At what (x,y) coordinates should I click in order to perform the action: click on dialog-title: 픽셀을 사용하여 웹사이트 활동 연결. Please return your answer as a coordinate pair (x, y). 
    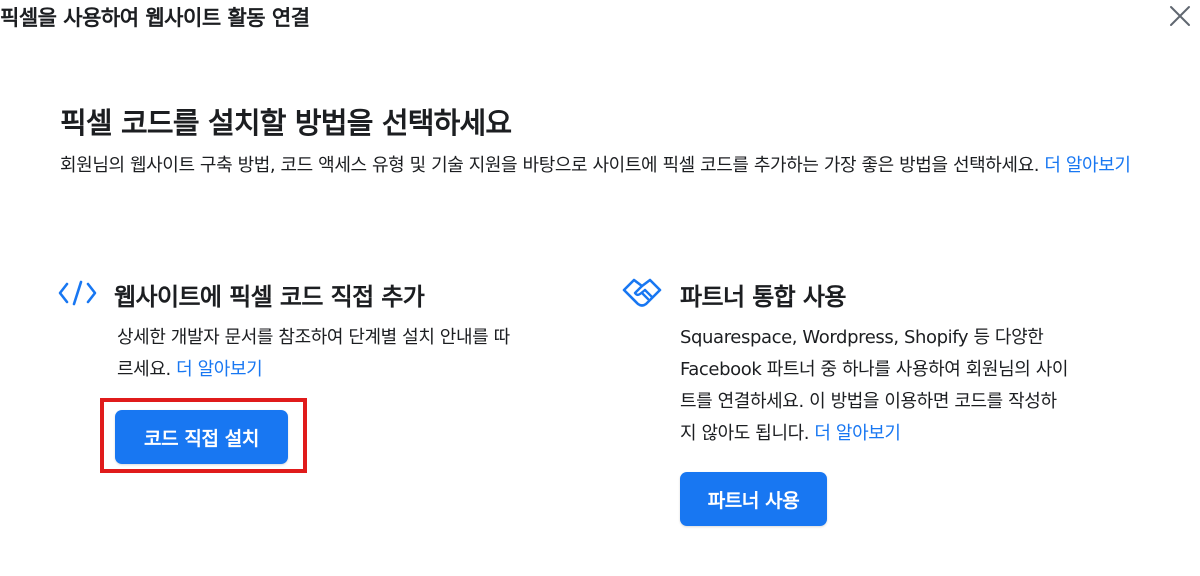
    Looking at the image, I should click on (155, 18).